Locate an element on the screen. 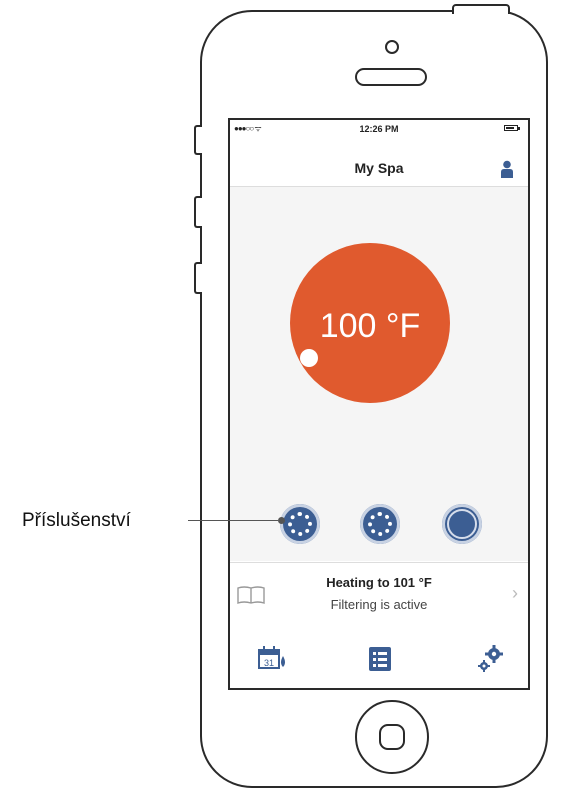 The width and height of the screenshot is (576, 800). accessory-jets-1-button is located at coordinates (300, 524).